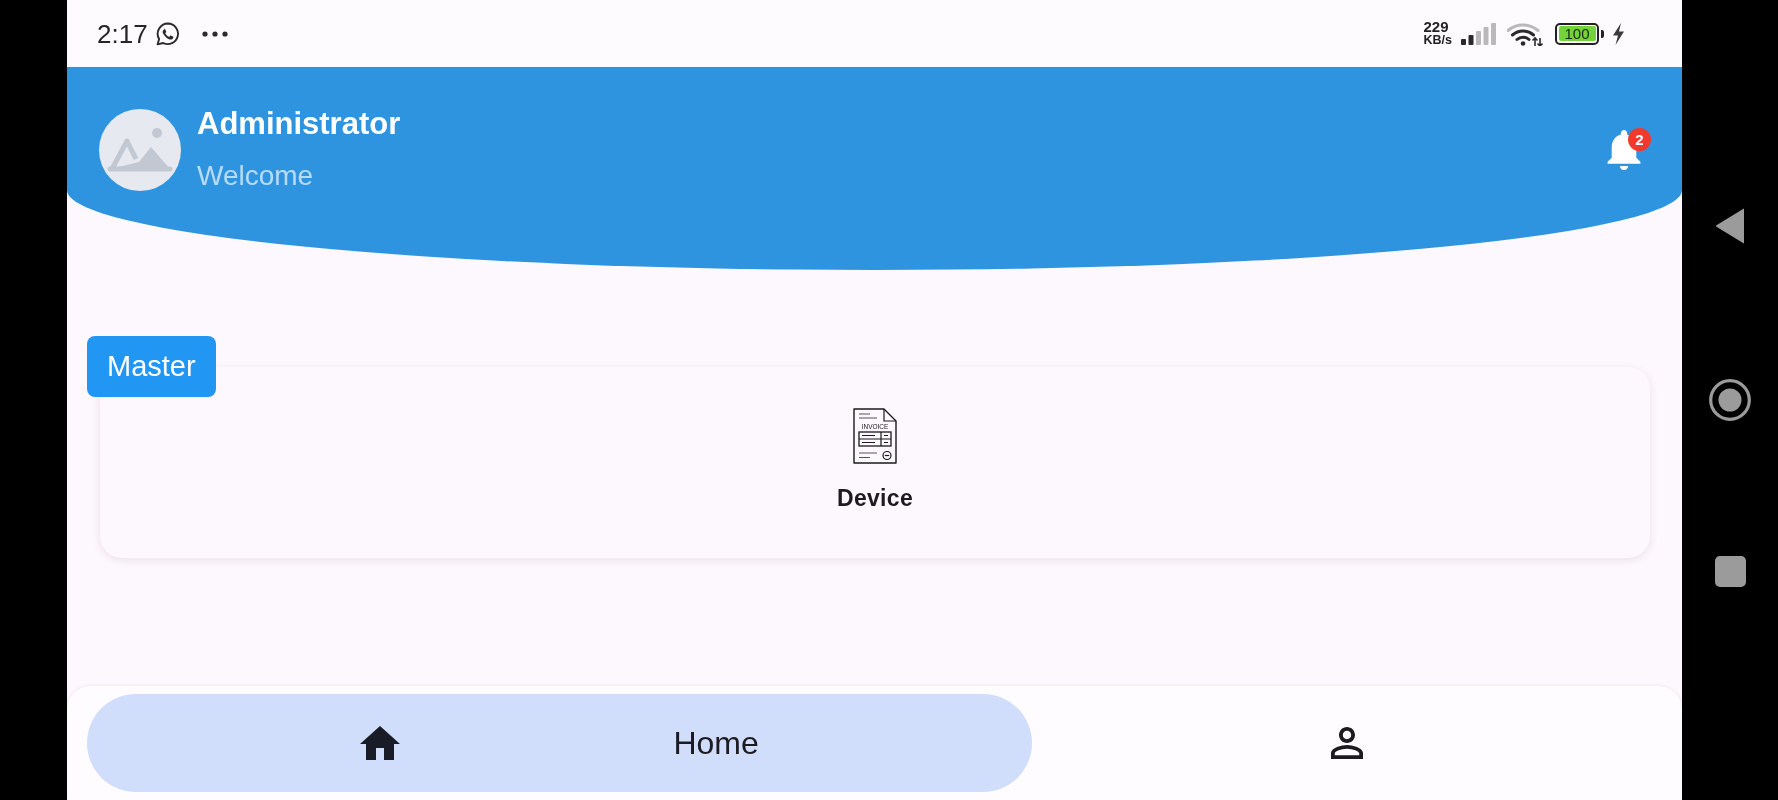 The image size is (1778, 800). Describe the element at coordinates (167, 33) in the screenshot. I see `phone-bubble-icon` at that location.